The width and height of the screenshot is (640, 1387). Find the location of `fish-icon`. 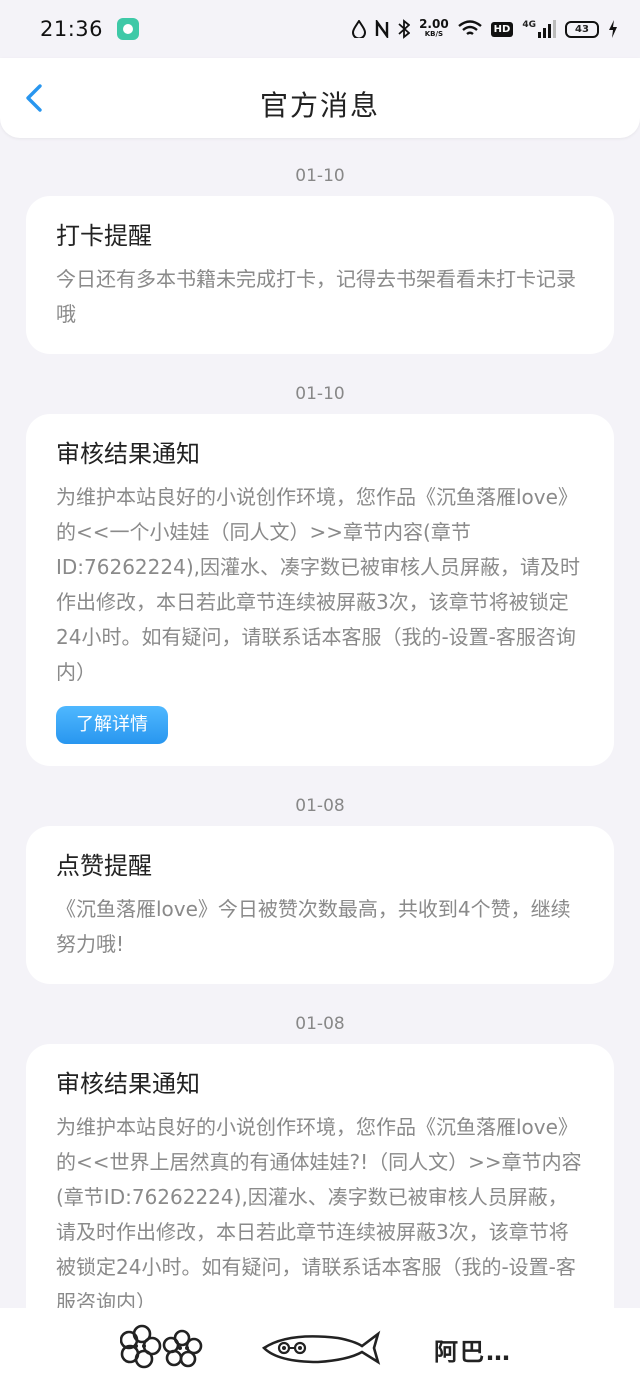

fish-icon is located at coordinates (321, 1347).